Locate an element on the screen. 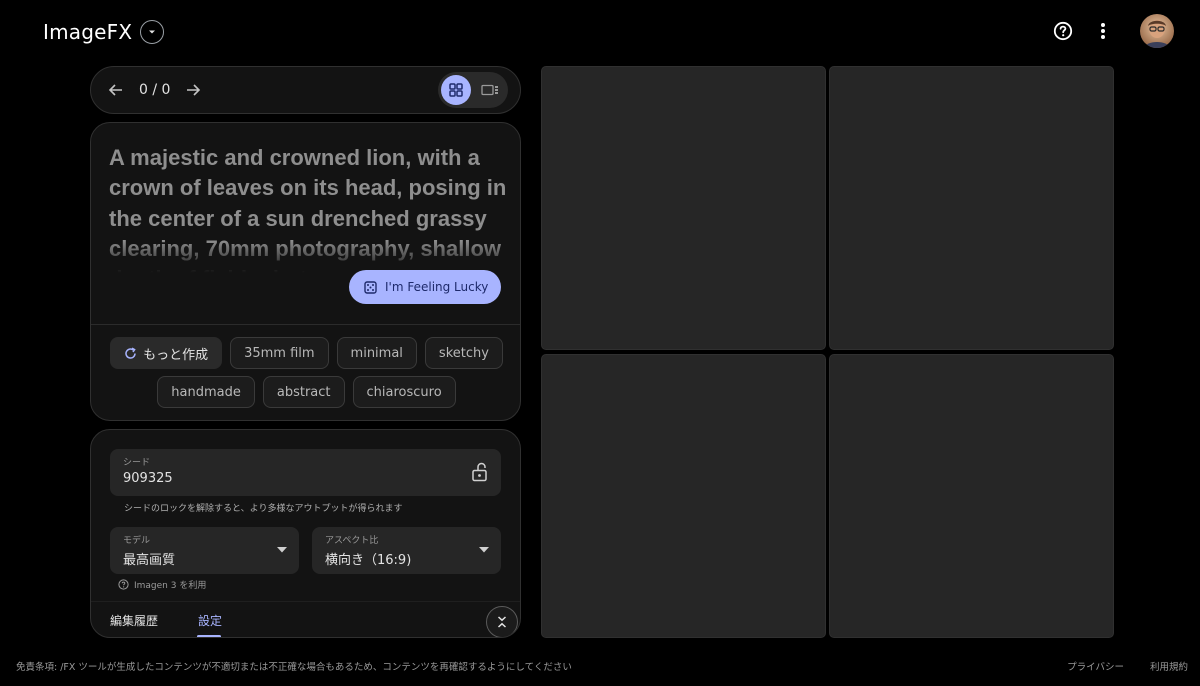 The height and width of the screenshot is (686, 1200). feeling-lucky-button: I'm Feeling Lucky is located at coordinates (425, 287).